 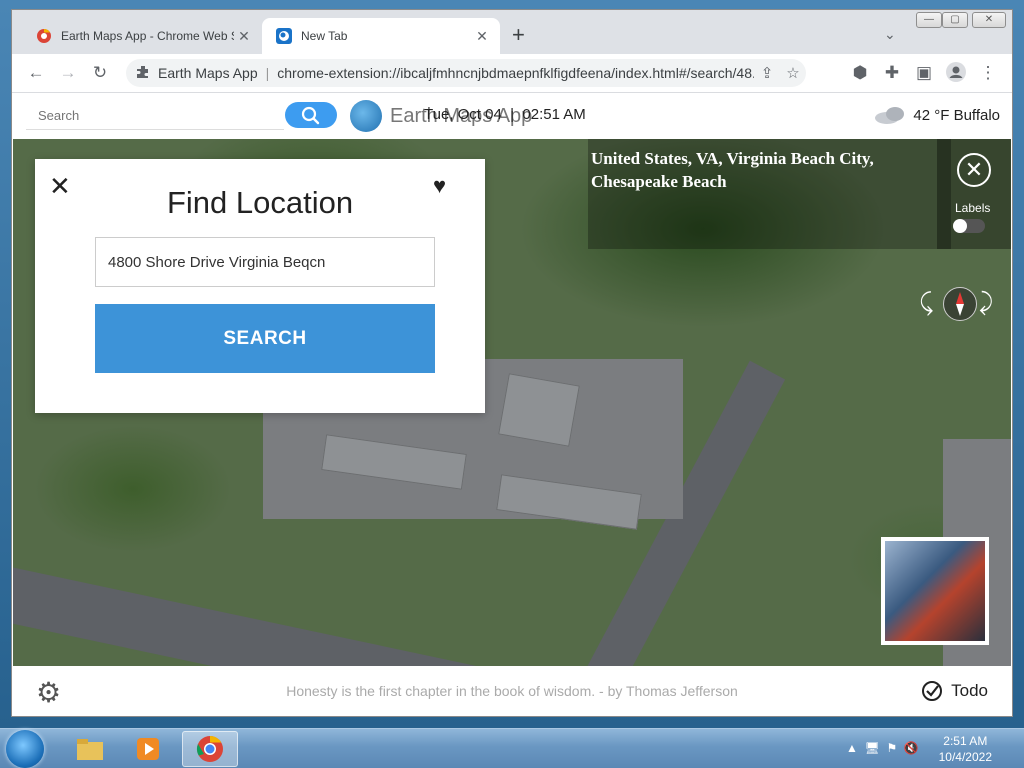 I want to click on cloud-icon, so click(x=890, y=115).